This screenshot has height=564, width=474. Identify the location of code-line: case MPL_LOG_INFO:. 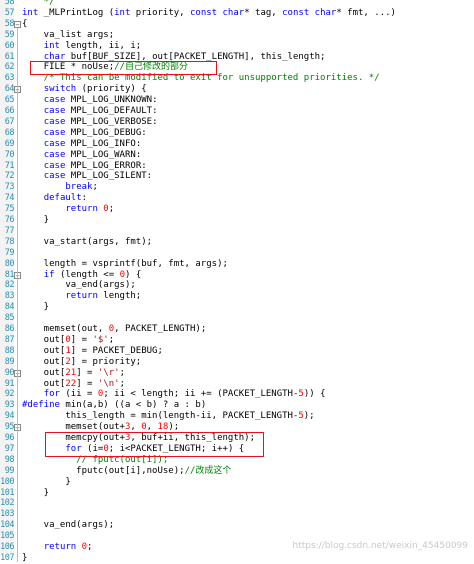
(82, 144).